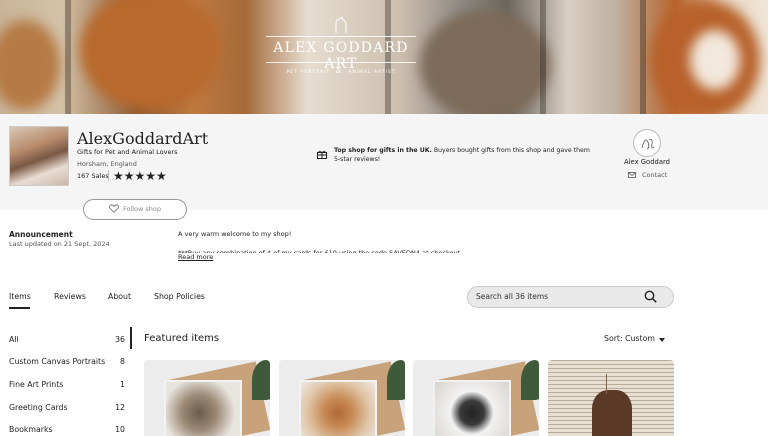  I want to click on chevron-down-icon, so click(662, 340).